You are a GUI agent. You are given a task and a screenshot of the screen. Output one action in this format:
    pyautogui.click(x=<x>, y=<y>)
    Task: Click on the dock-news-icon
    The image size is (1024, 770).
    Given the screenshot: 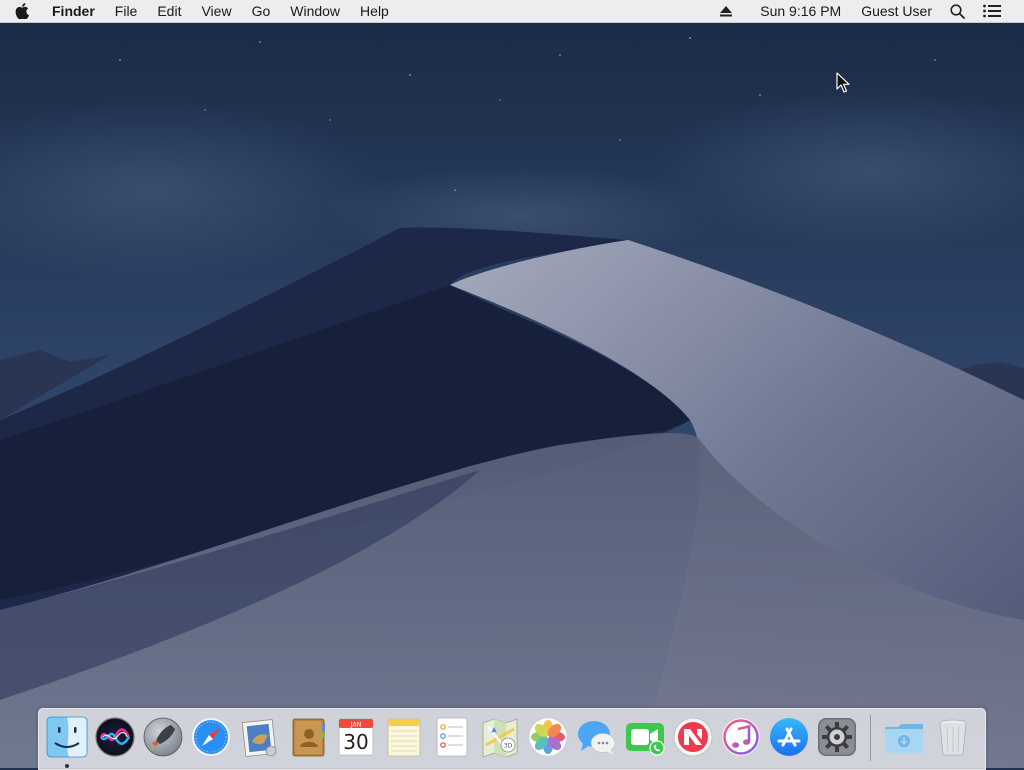 What is the action you would take?
    pyautogui.click(x=693, y=737)
    